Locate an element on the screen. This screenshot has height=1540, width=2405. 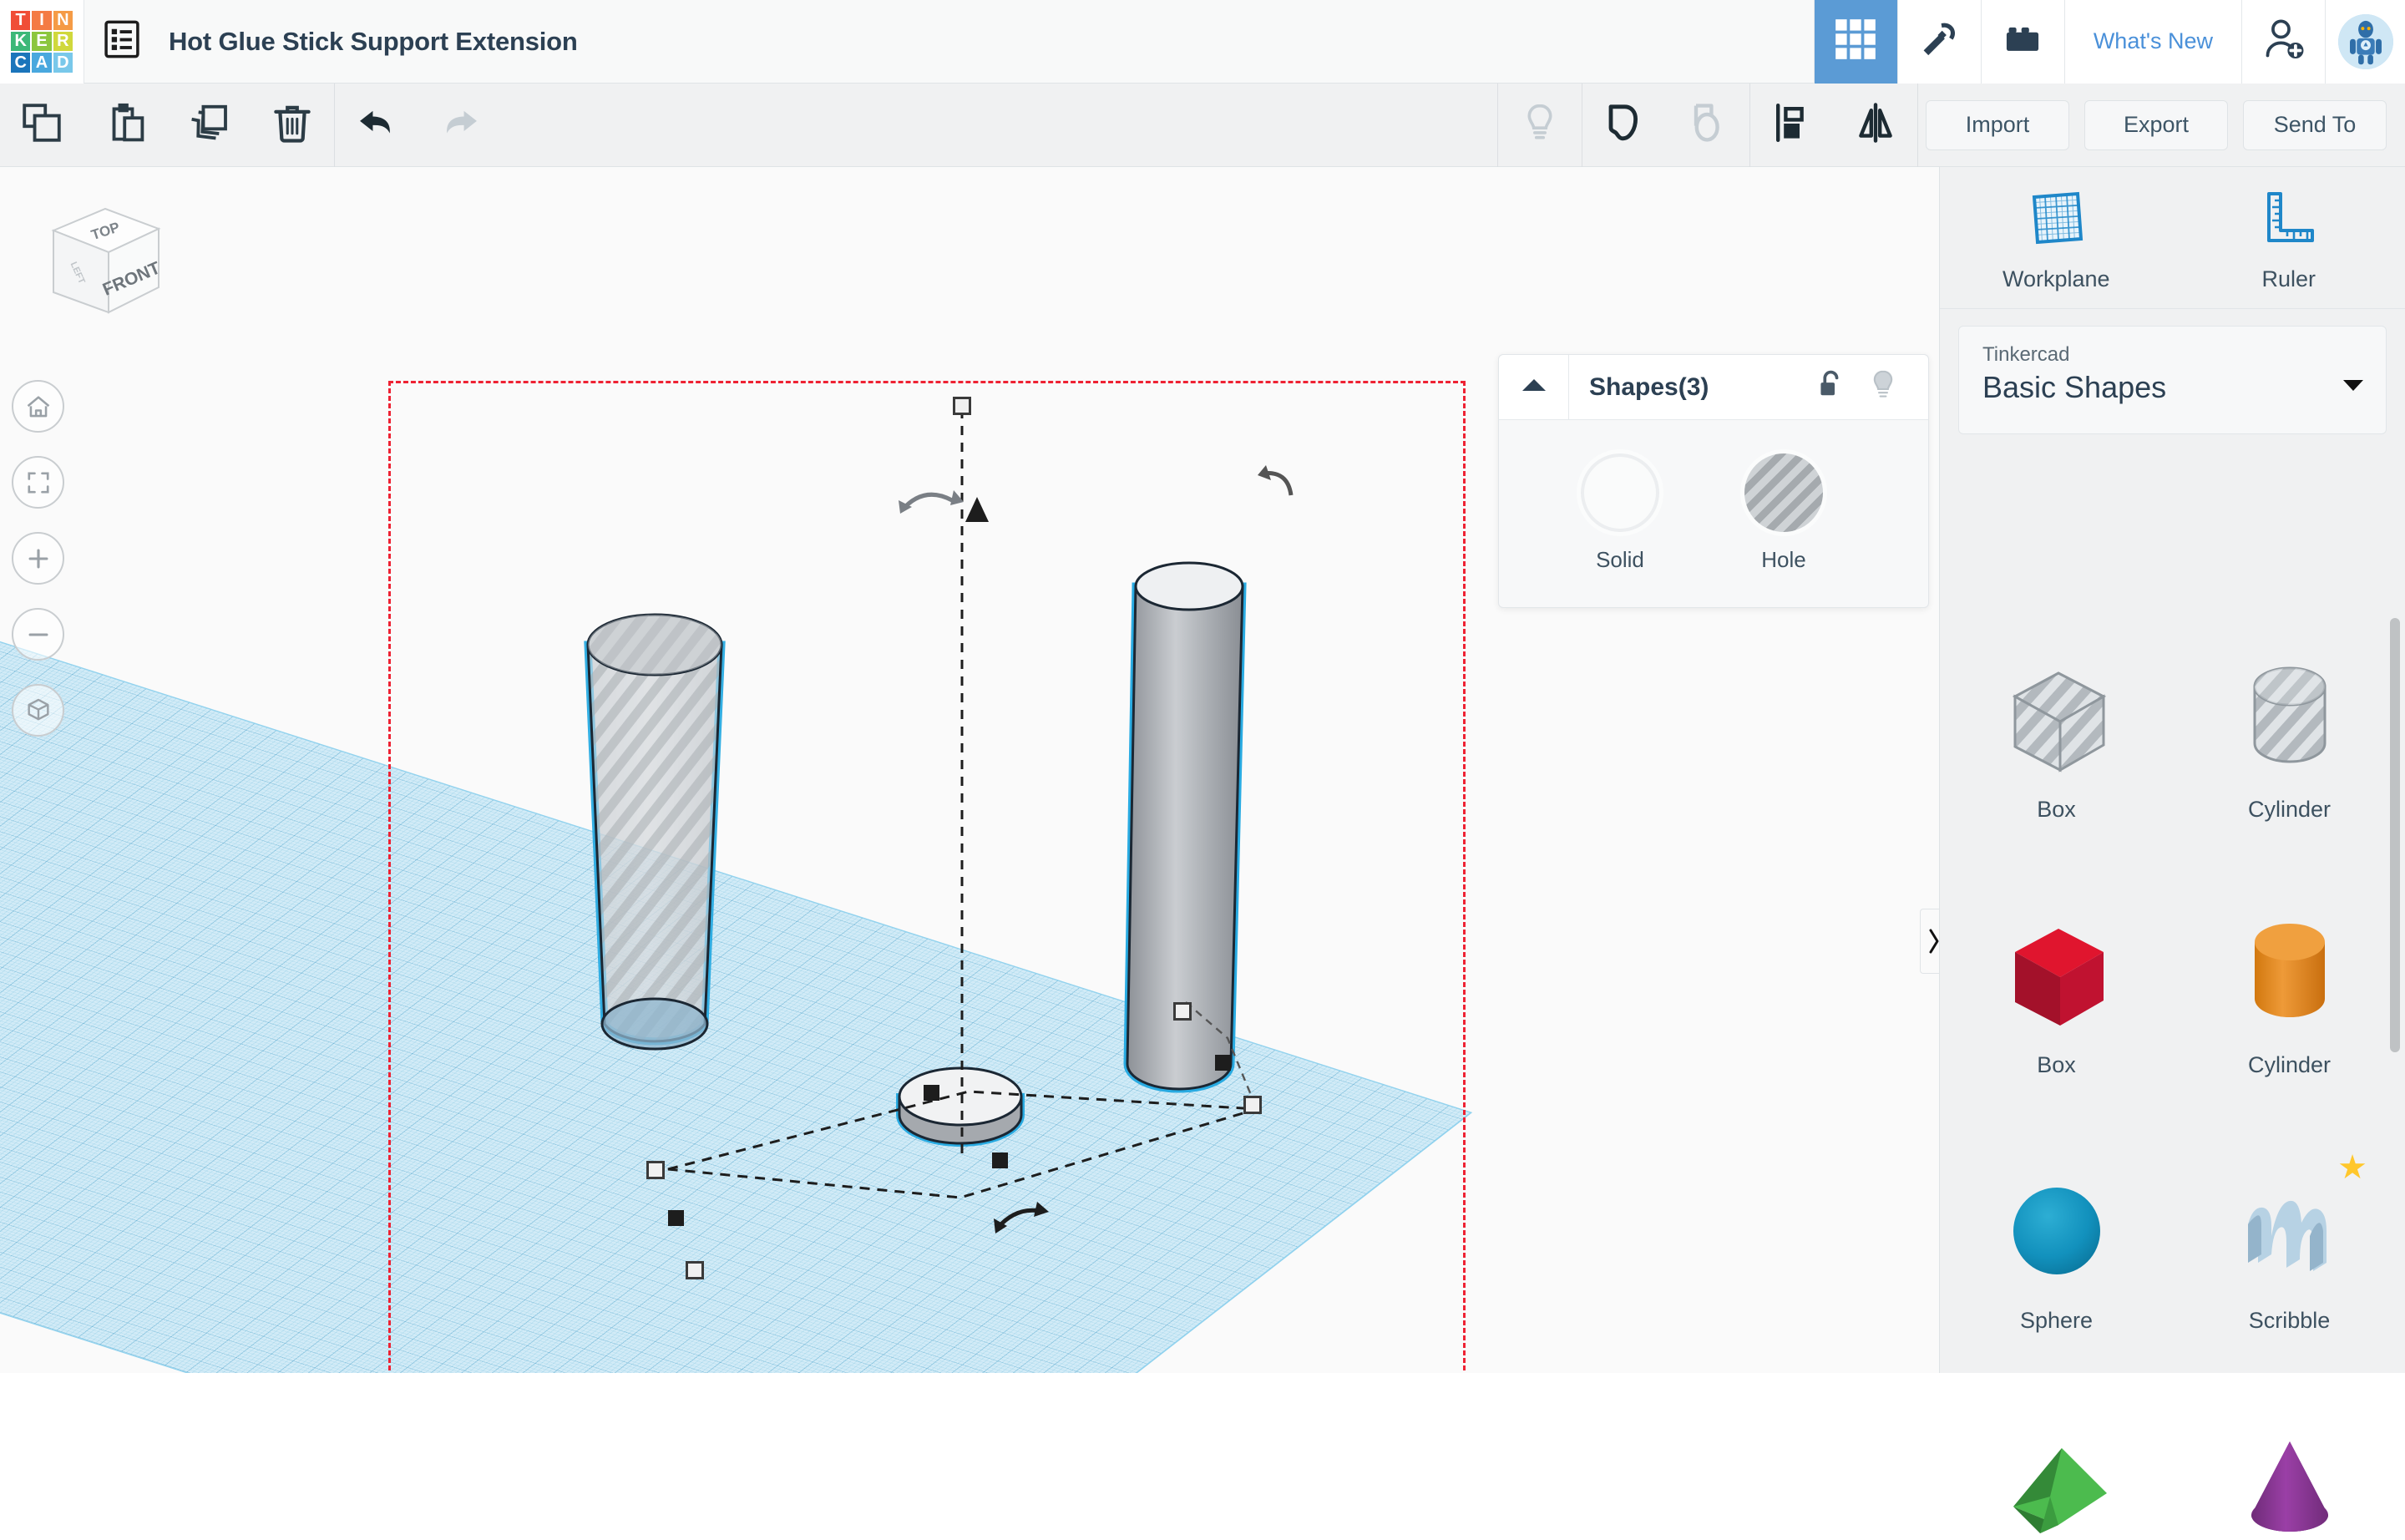
shapes-panel-collapse-button is located at coordinates (1534, 388).